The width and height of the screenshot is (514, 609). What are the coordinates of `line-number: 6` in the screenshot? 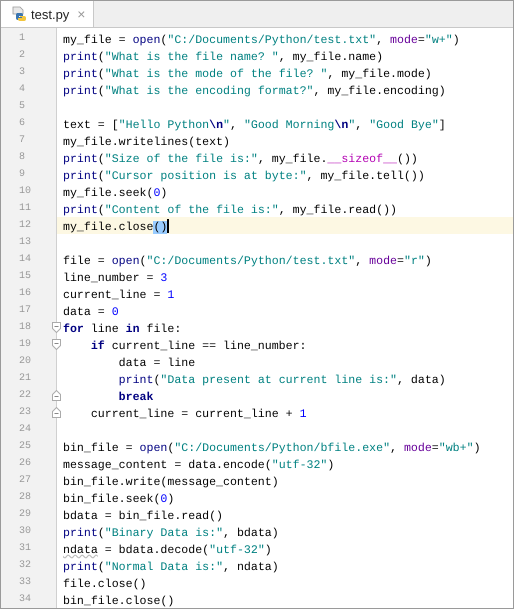 It's located at (22, 124).